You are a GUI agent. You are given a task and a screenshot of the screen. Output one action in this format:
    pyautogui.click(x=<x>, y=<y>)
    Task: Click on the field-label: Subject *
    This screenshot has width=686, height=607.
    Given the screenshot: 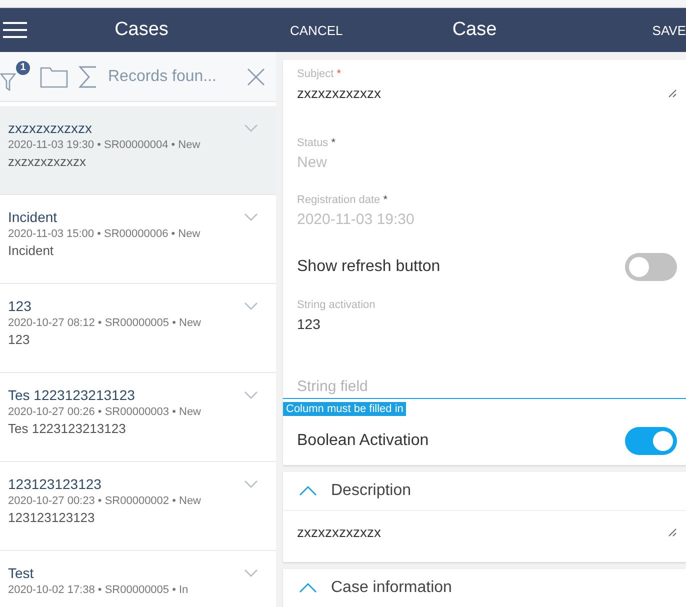 What is the action you would take?
    pyautogui.click(x=319, y=74)
    